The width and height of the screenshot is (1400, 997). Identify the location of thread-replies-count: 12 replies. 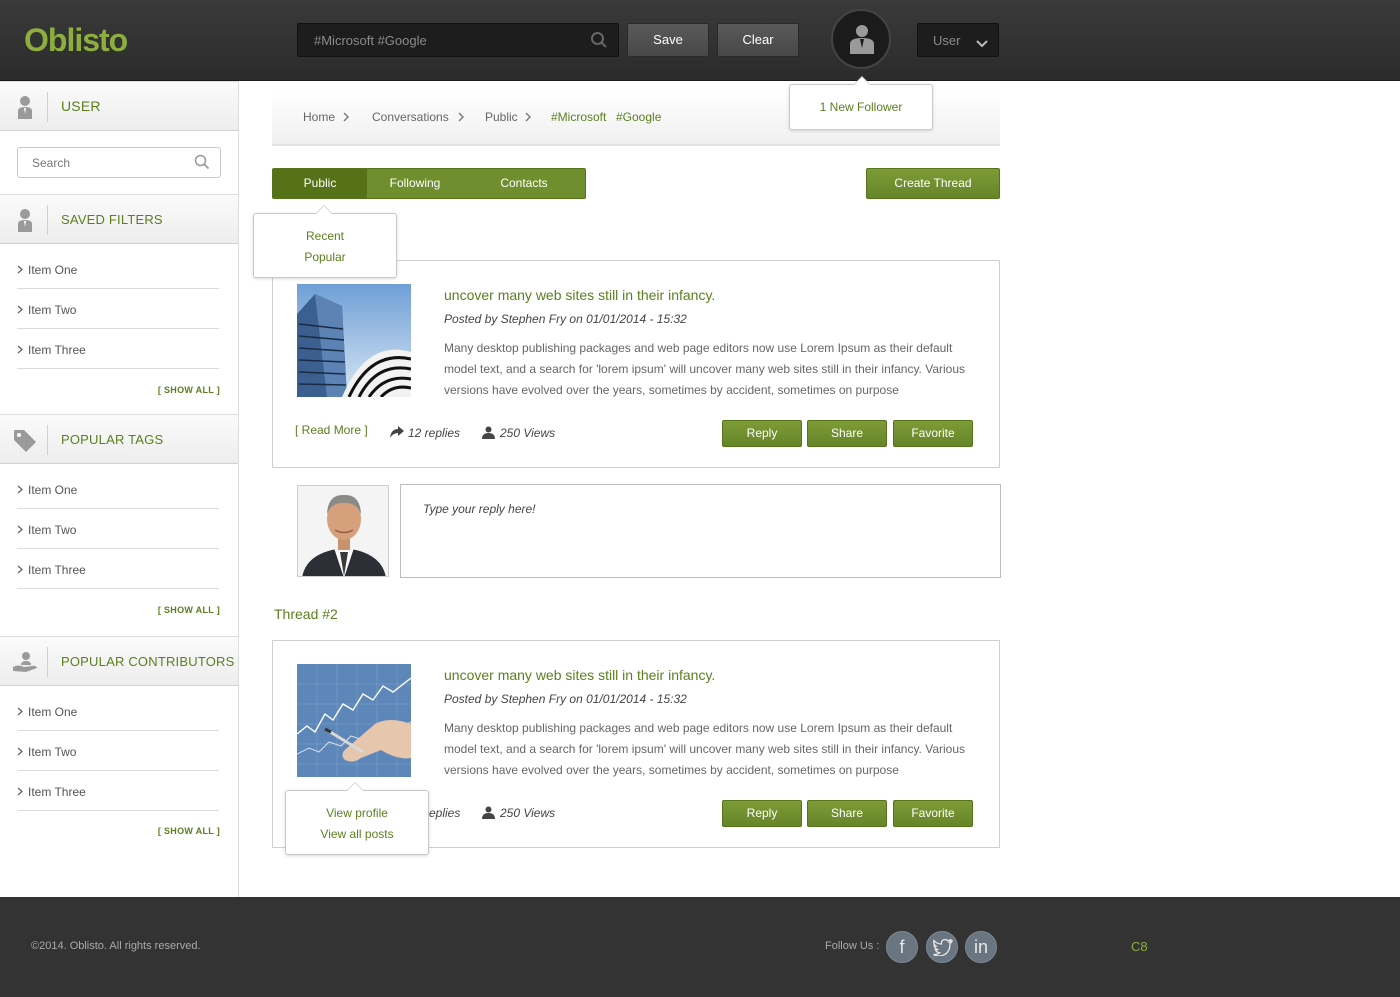
(434, 433).